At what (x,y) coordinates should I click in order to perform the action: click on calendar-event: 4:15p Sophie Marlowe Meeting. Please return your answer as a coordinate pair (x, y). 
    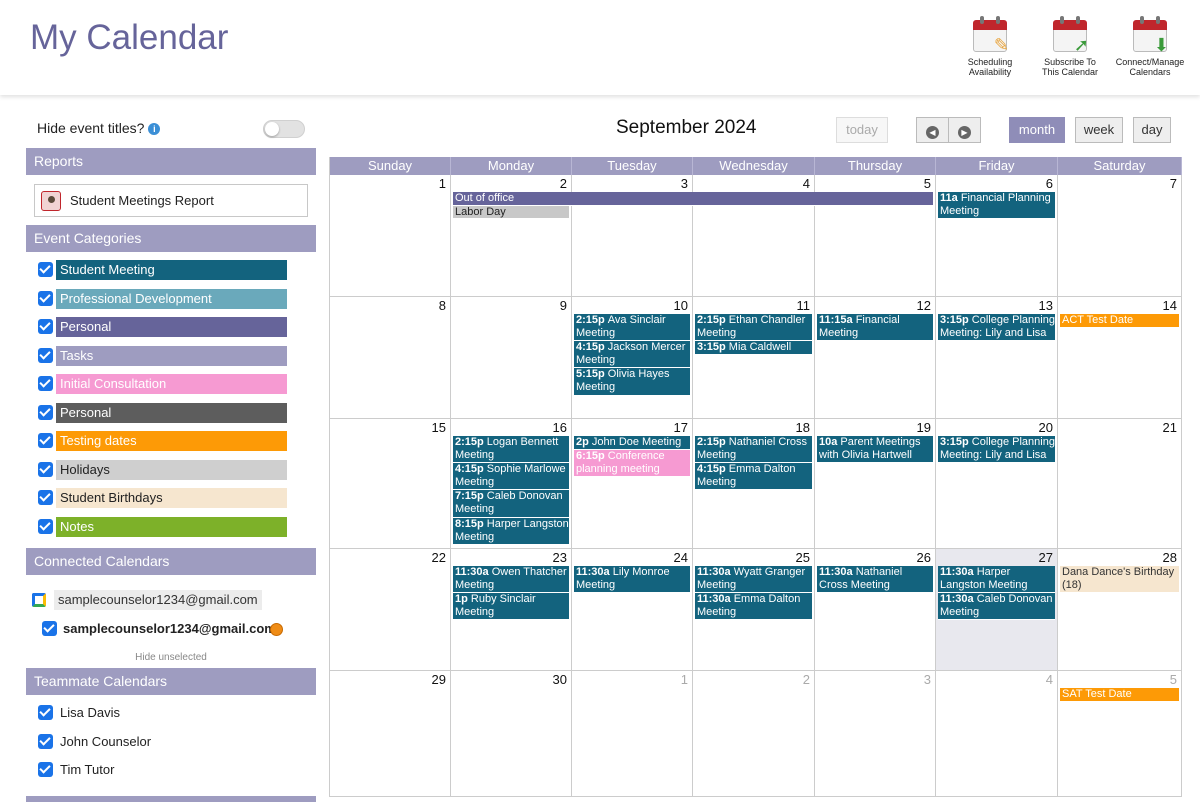
    Looking at the image, I should click on (511, 477).